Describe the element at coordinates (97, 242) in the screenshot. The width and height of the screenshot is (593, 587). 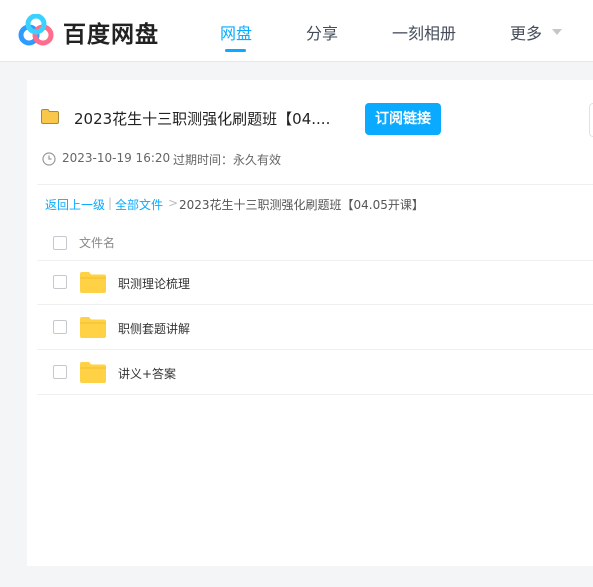
I see `column-header-filename: 文件名` at that location.